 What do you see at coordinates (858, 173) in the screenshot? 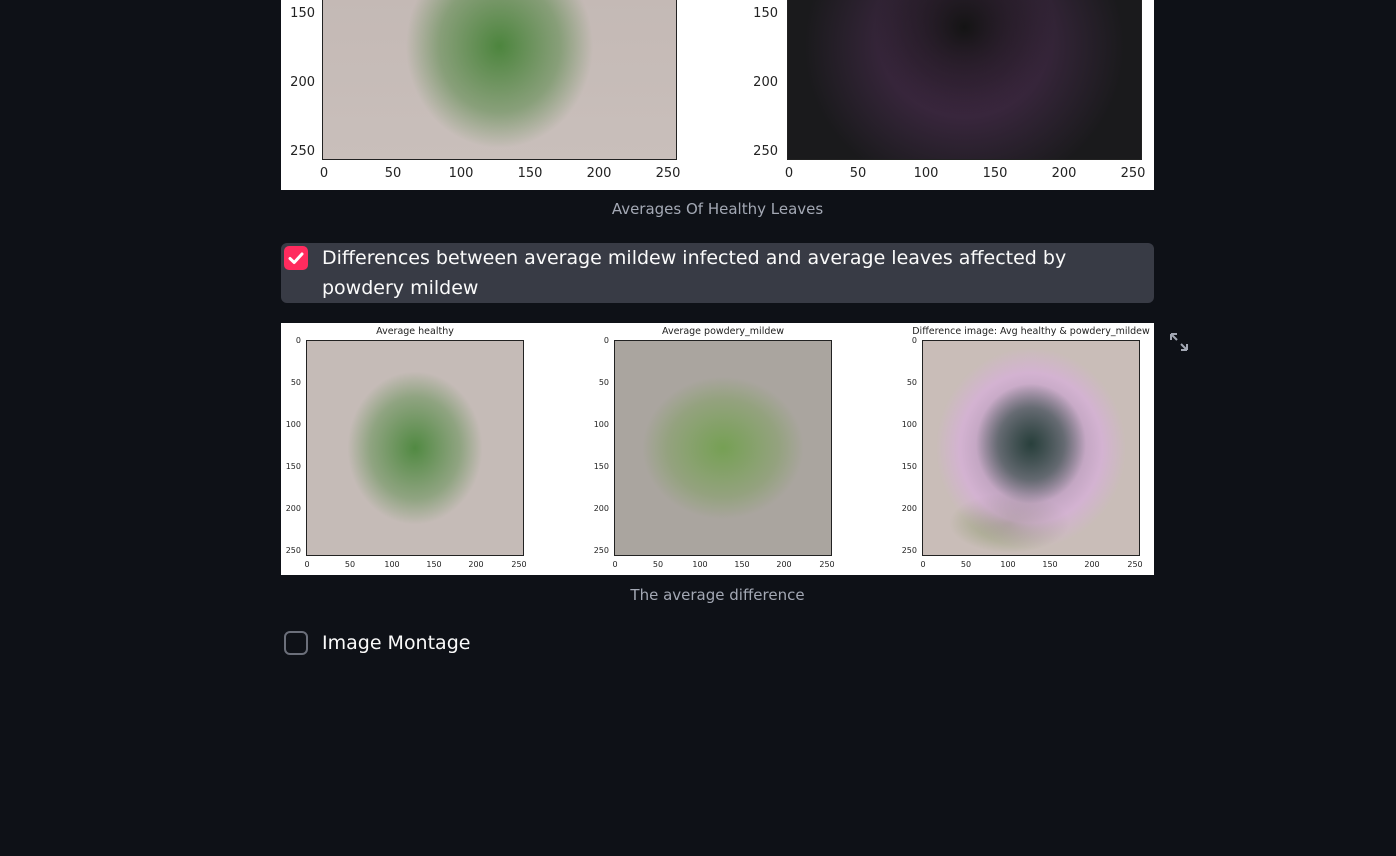
I see `right-xtick: 50` at bounding box center [858, 173].